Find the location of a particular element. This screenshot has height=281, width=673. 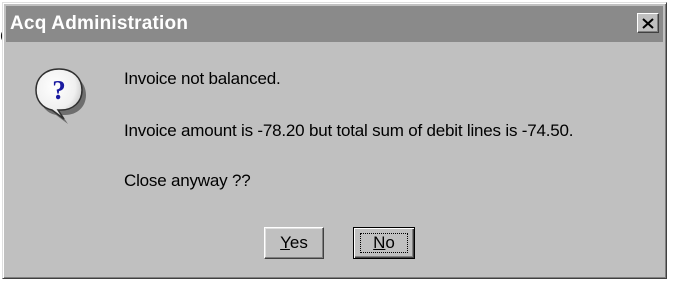

dialog-title: Acq Administration is located at coordinates (99, 23).